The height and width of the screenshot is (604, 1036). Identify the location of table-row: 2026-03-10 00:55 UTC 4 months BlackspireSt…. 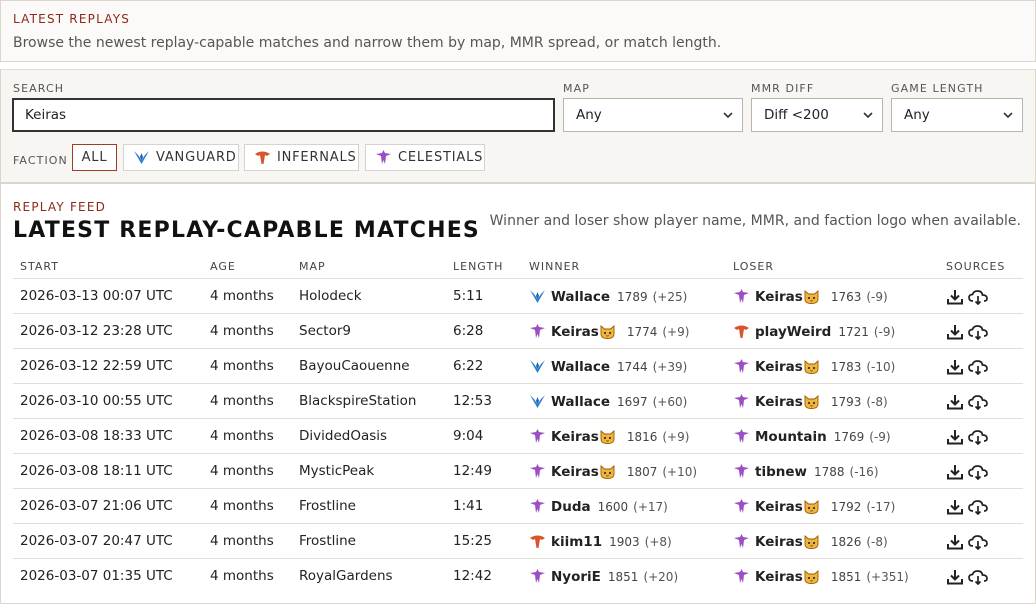
(518, 400).